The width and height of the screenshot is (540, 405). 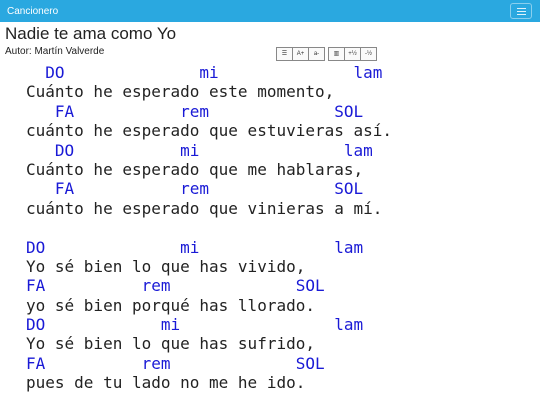 What do you see at coordinates (91, 33) in the screenshot?
I see `song-title: Nadie te ama como Yo` at bounding box center [91, 33].